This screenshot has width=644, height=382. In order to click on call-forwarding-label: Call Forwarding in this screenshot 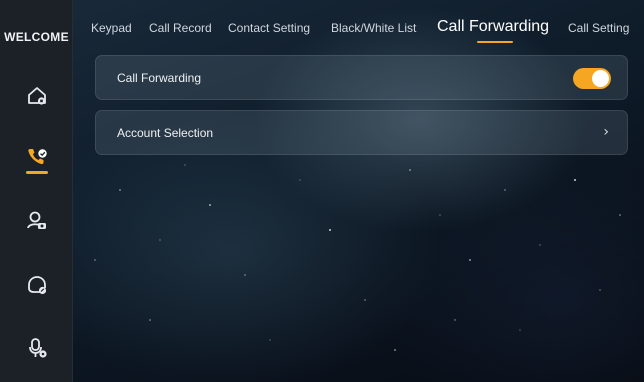, I will do `click(159, 78)`.